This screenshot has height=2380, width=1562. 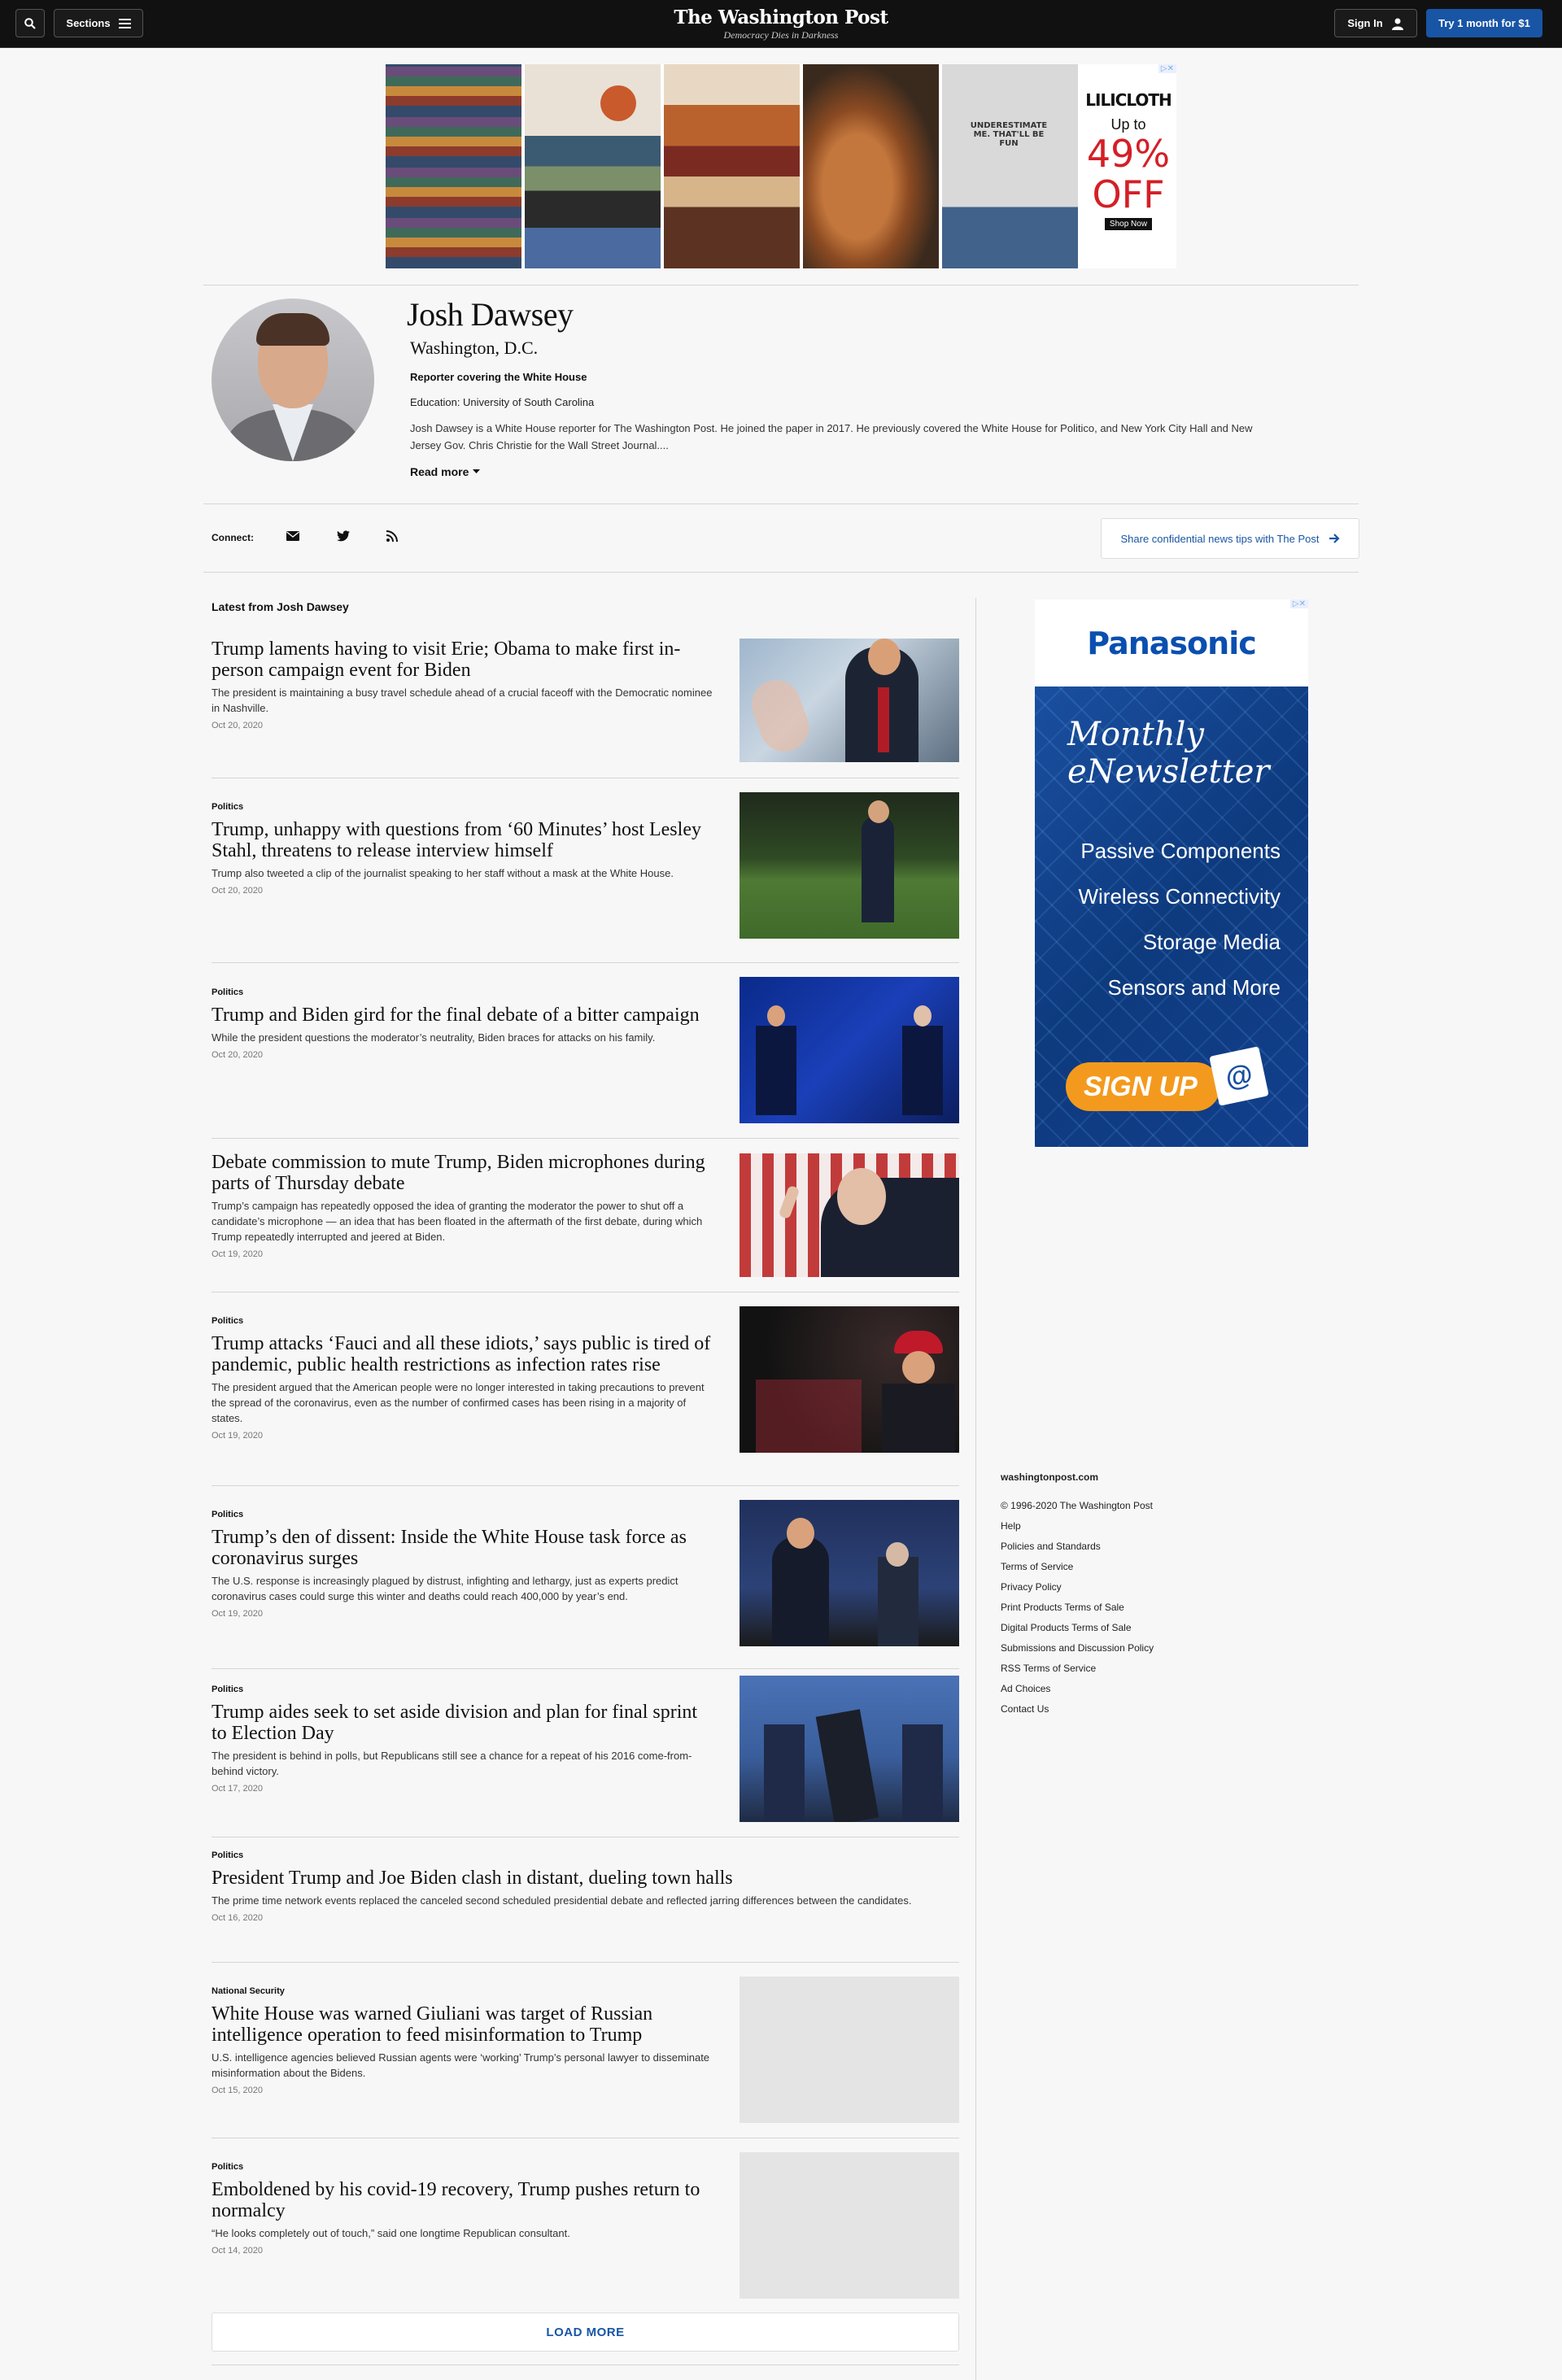 I want to click on author-education: Education: University of South Carolina, so click(x=503, y=402).